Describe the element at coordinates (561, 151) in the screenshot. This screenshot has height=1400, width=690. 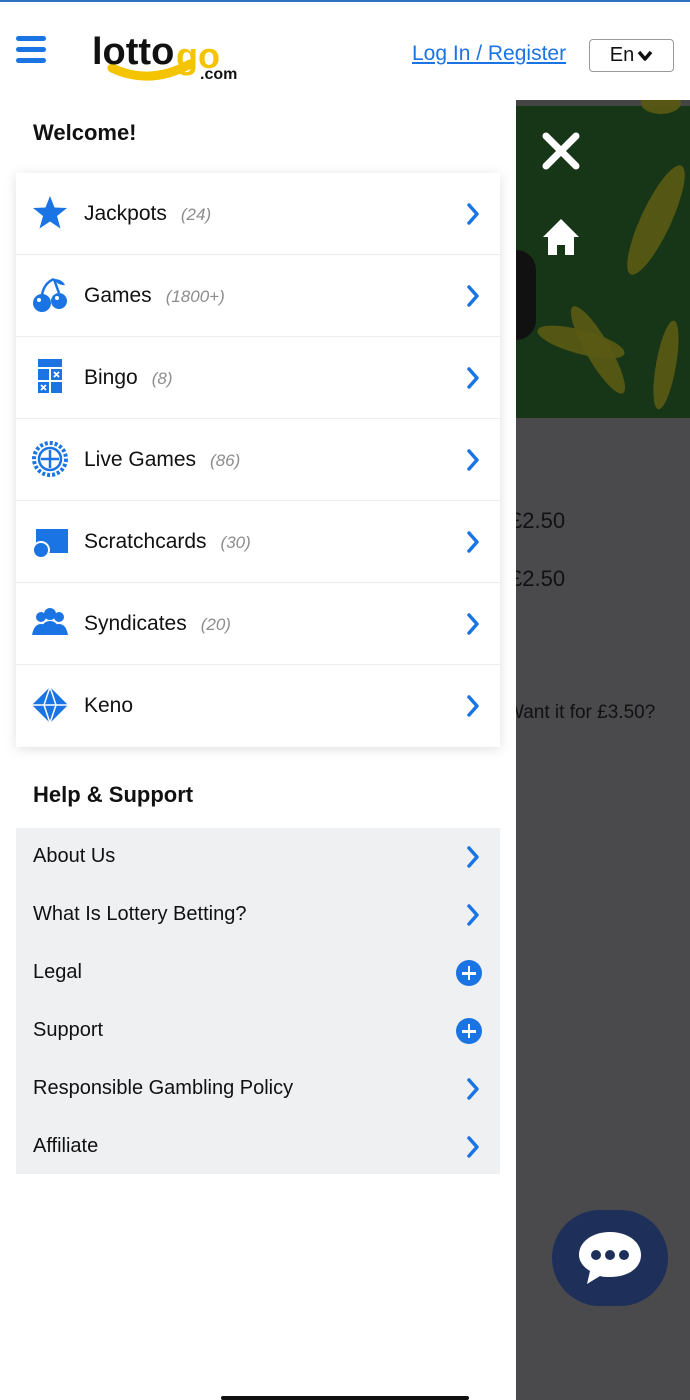
I see `close-icon` at that location.